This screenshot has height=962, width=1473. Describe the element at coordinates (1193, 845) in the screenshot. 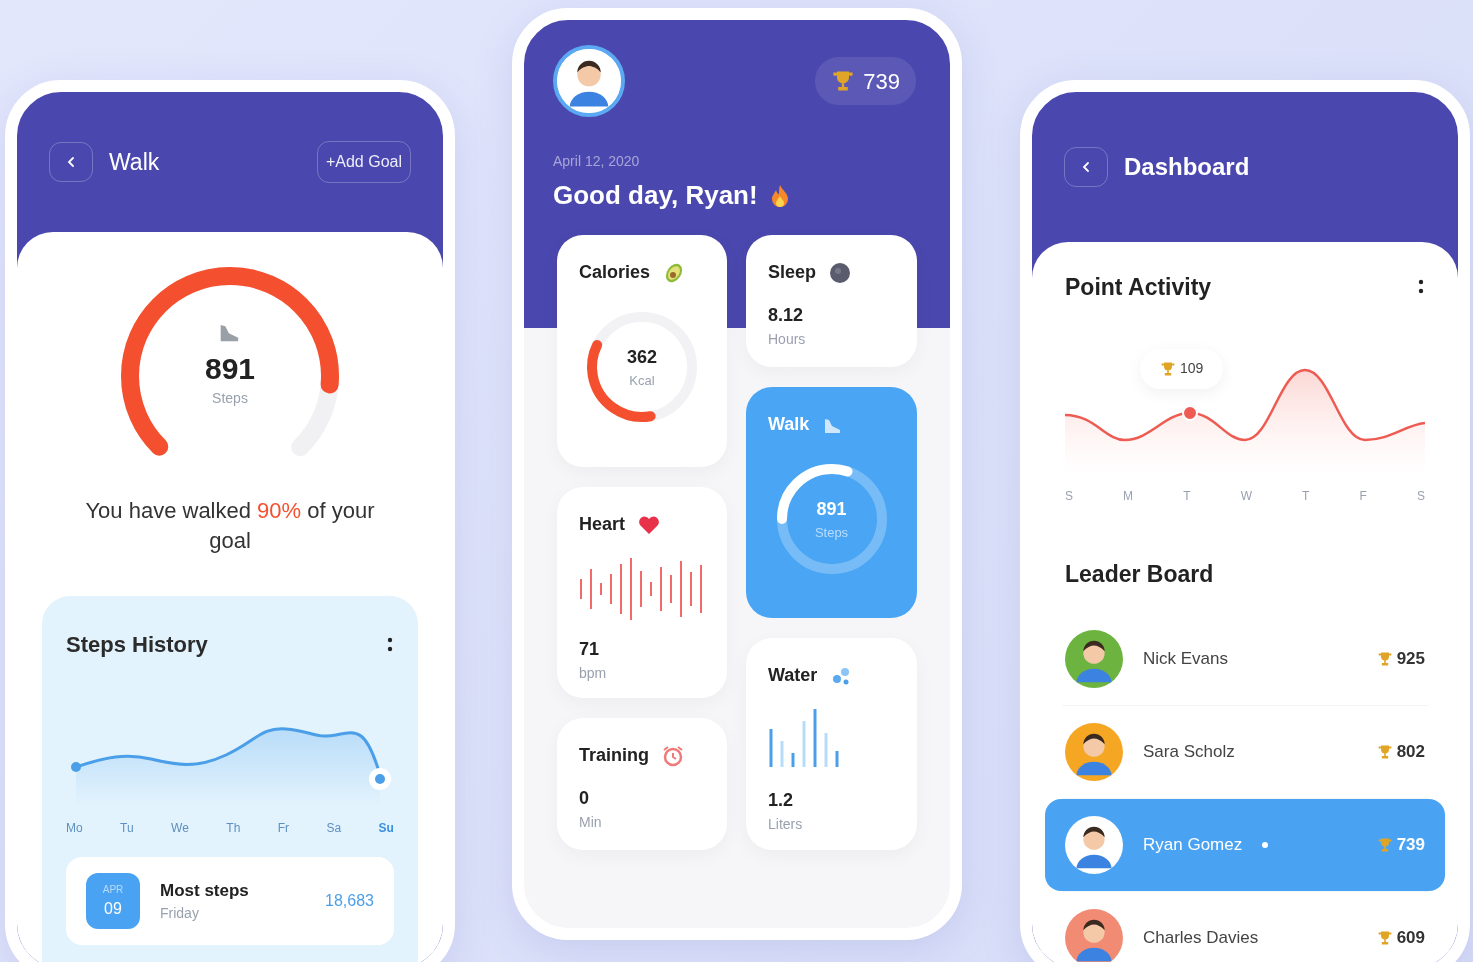

I see `player-name: Ryan Gomez` at that location.